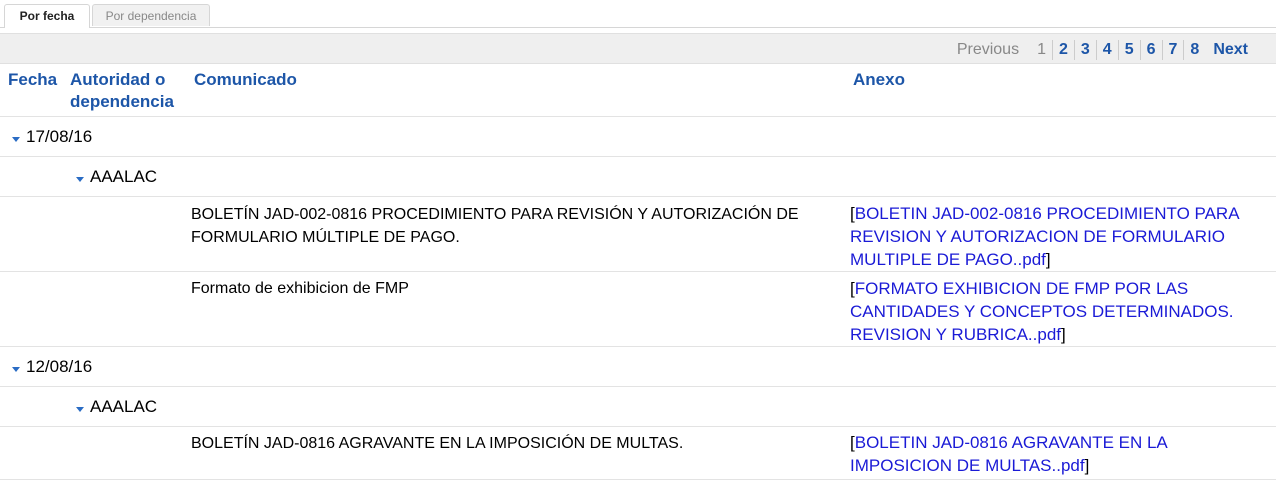 This screenshot has height=484, width=1276. Describe the element at coordinates (47, 16) in the screenshot. I see `tab-por-fecha: Por fecha` at that location.